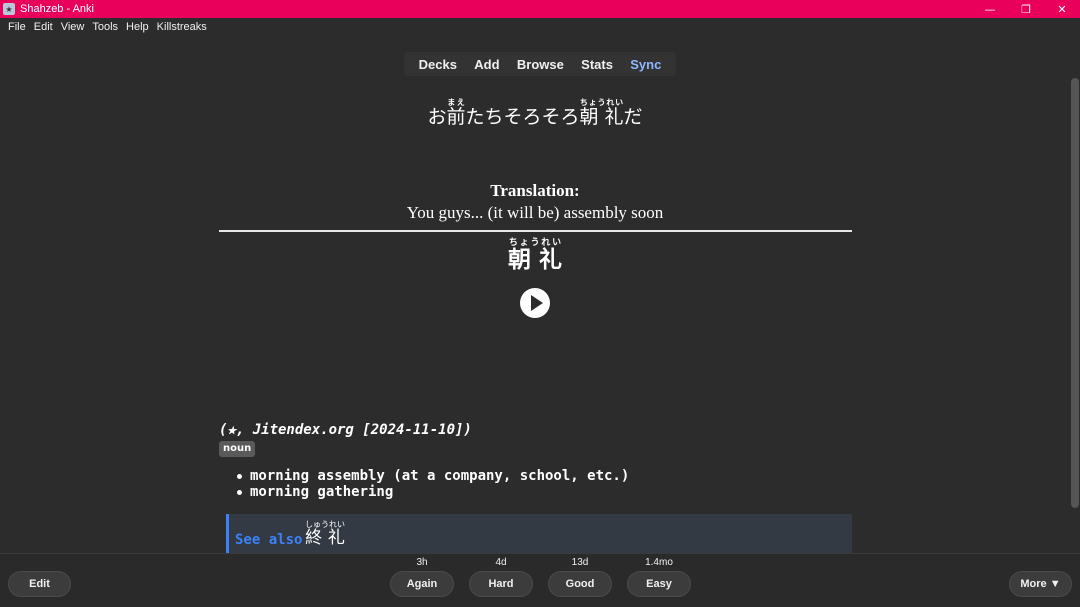 Image resolution: width=1080 pixels, height=607 pixels. Describe the element at coordinates (437, 117) in the screenshot. I see `sentence-prefix: お` at that location.